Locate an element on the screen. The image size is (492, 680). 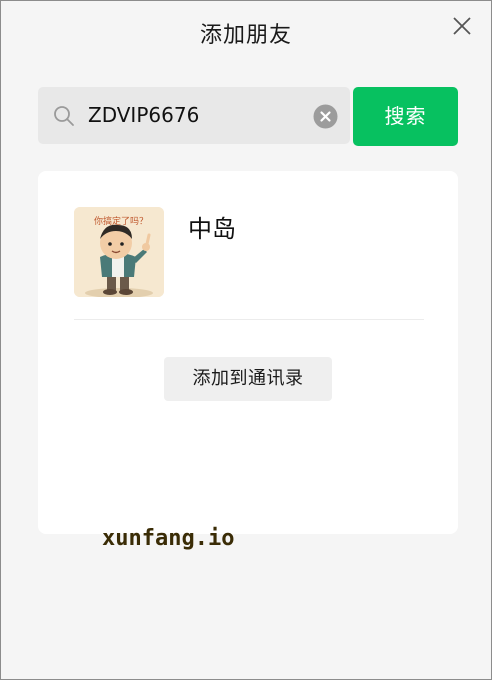
avatar: 你搞定了吗？ is located at coordinates (119, 252).